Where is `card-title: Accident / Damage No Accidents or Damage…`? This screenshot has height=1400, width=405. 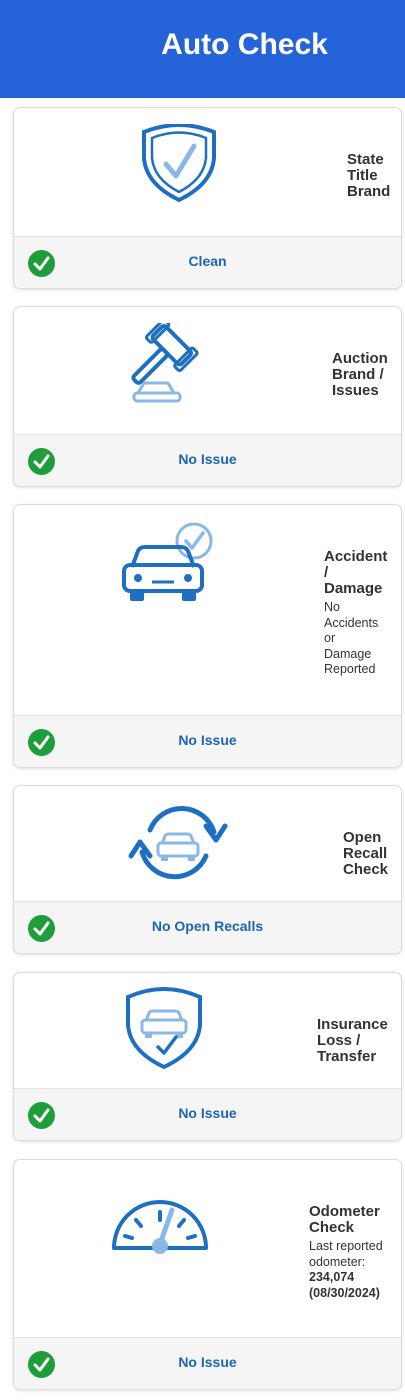
card-title: Accident / Damage No Accidents or Damage… is located at coordinates (362, 613).